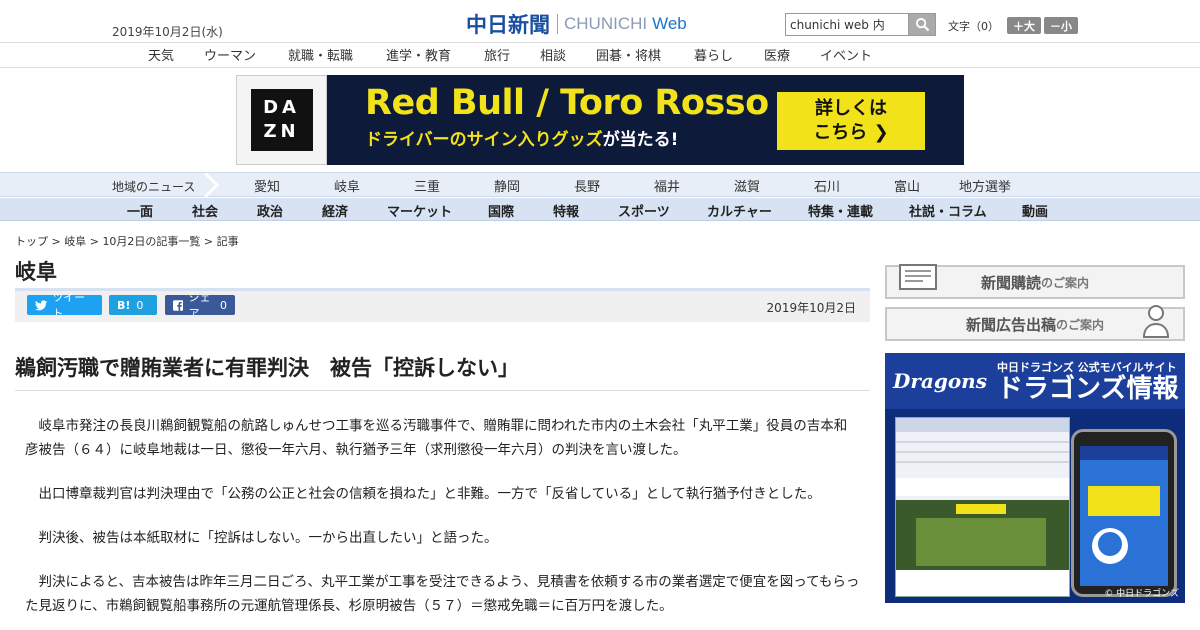 This screenshot has width=1200, height=630. Describe the element at coordinates (566, 210) in the screenshot. I see `category-nav-item: 特報` at that location.